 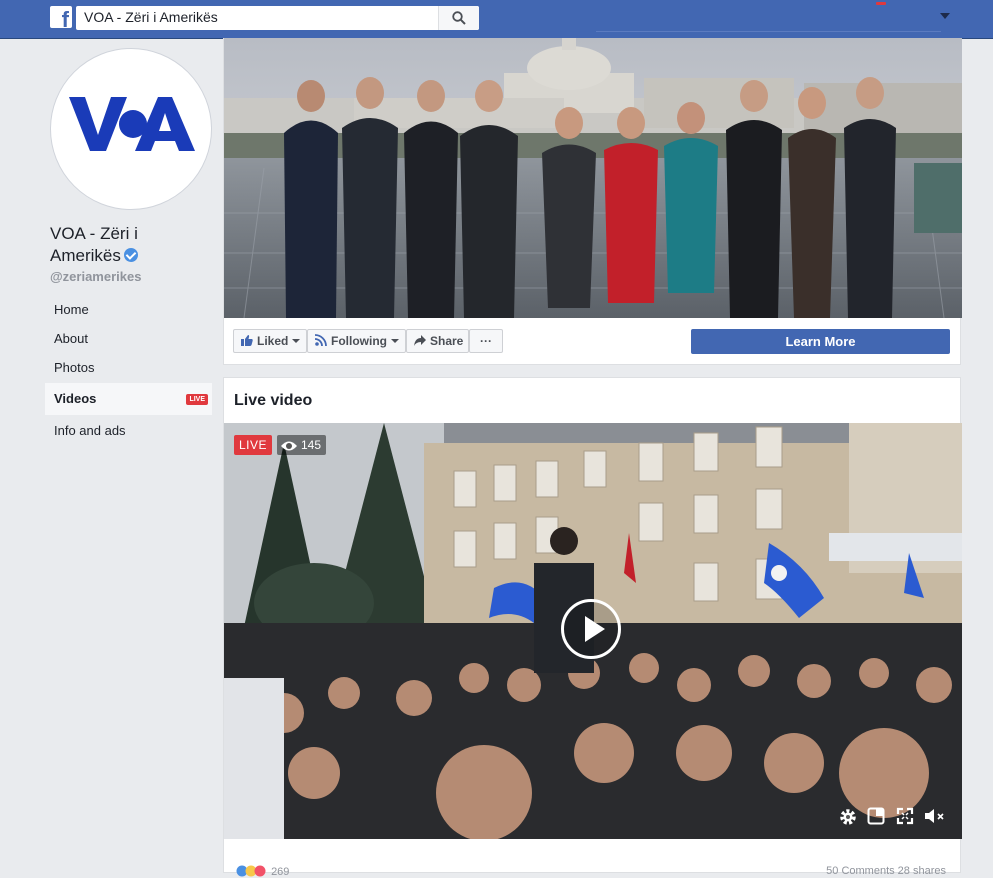 What do you see at coordinates (251, 871) in the screenshot?
I see `reaction-icons` at bounding box center [251, 871].